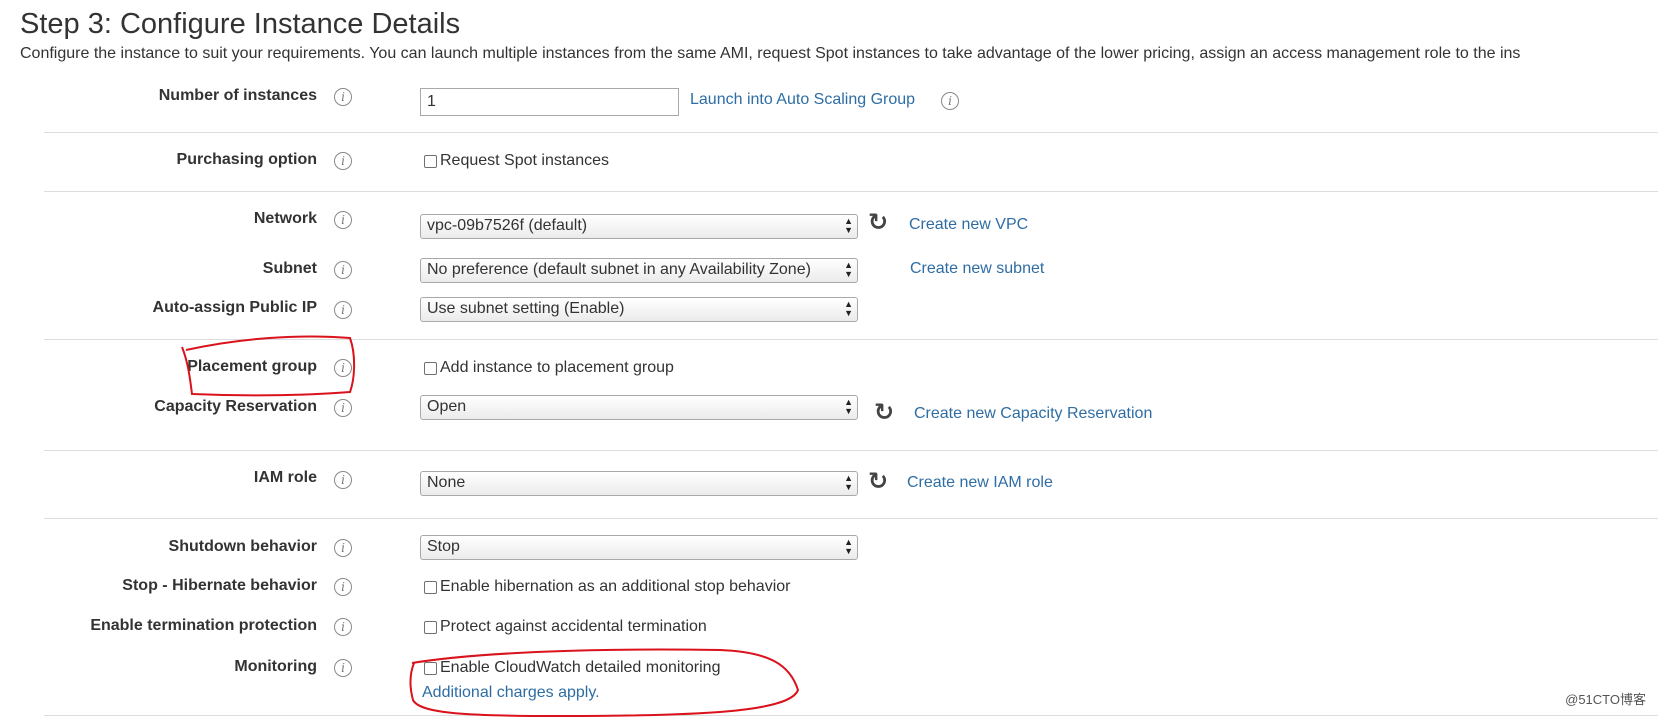 The height and width of the screenshot is (720, 1658). I want to click on label-iam-role: IAM role, so click(285, 477).